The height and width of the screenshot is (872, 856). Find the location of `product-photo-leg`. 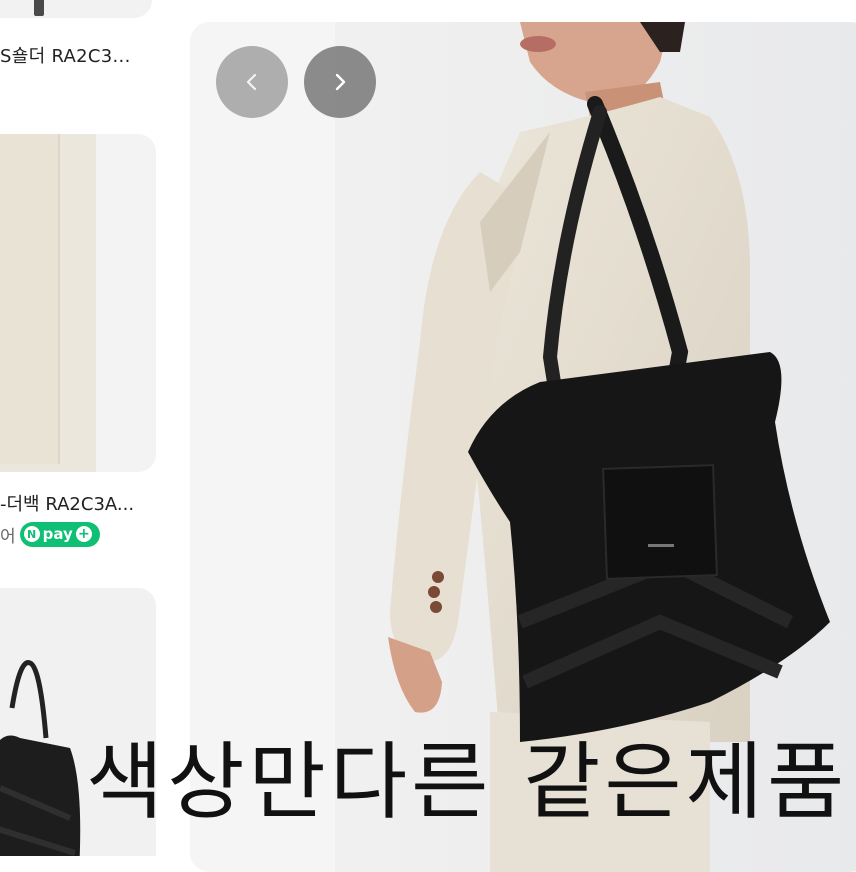

product-photo-leg is located at coordinates (30, 299).